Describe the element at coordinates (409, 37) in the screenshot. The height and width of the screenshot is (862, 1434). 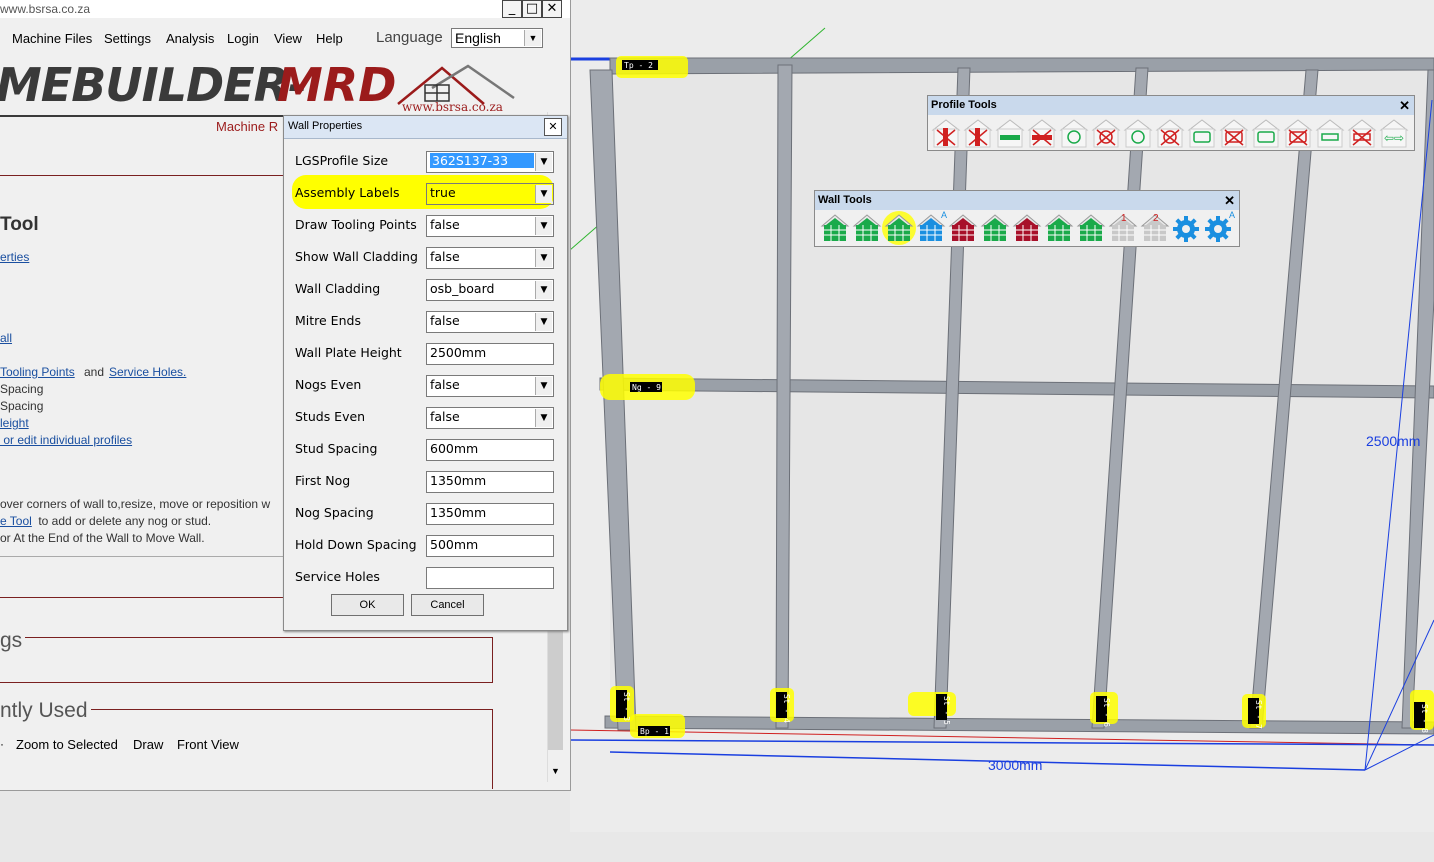
I see `language-label: Language` at that location.